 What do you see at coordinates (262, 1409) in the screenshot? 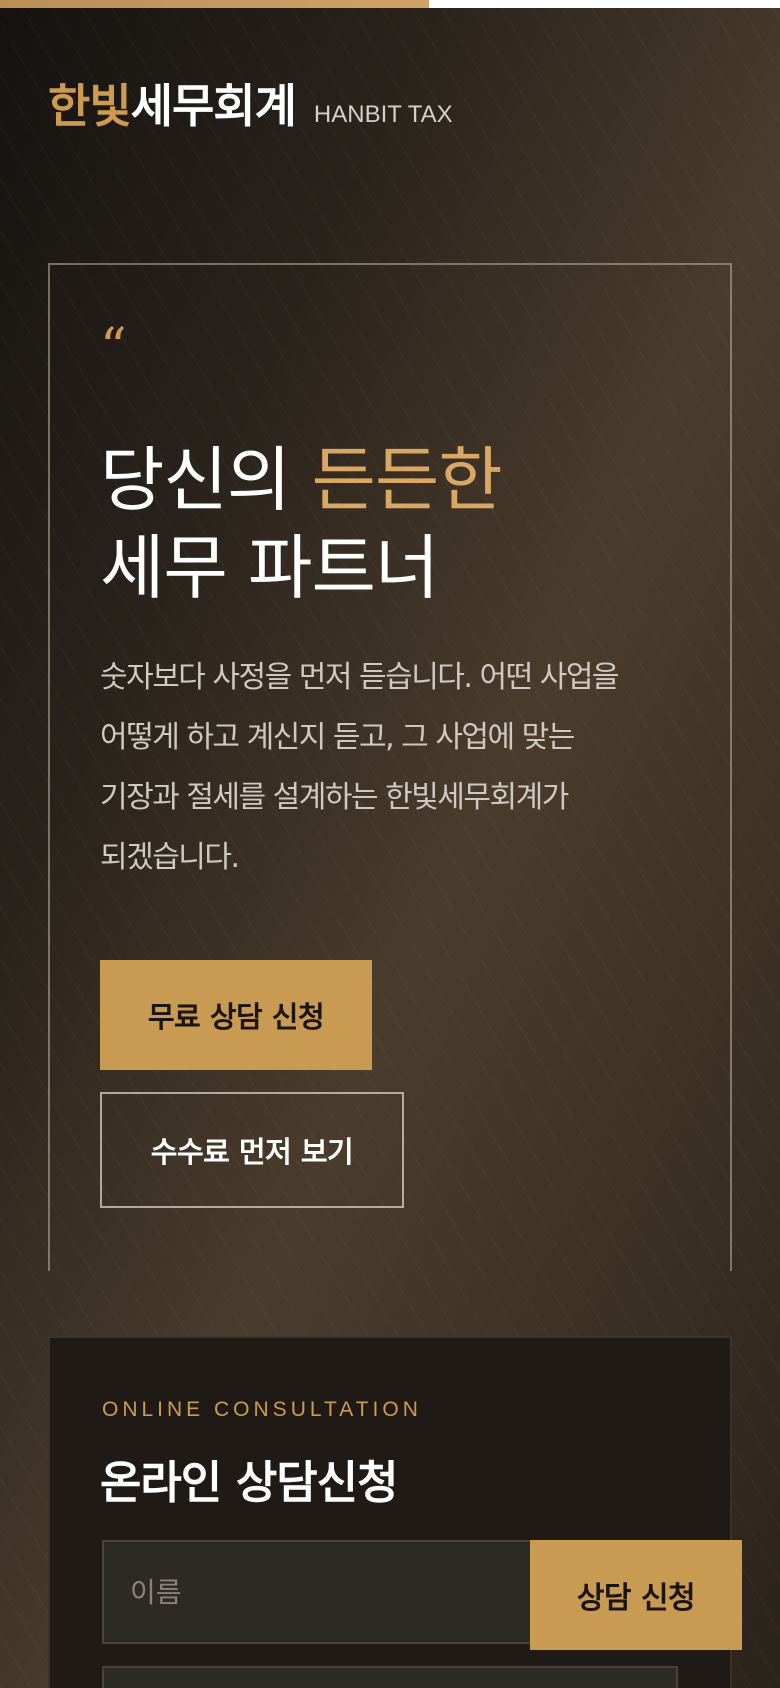
I see `consultation-eyebrow: ONLINE CONSULTATION` at bounding box center [262, 1409].